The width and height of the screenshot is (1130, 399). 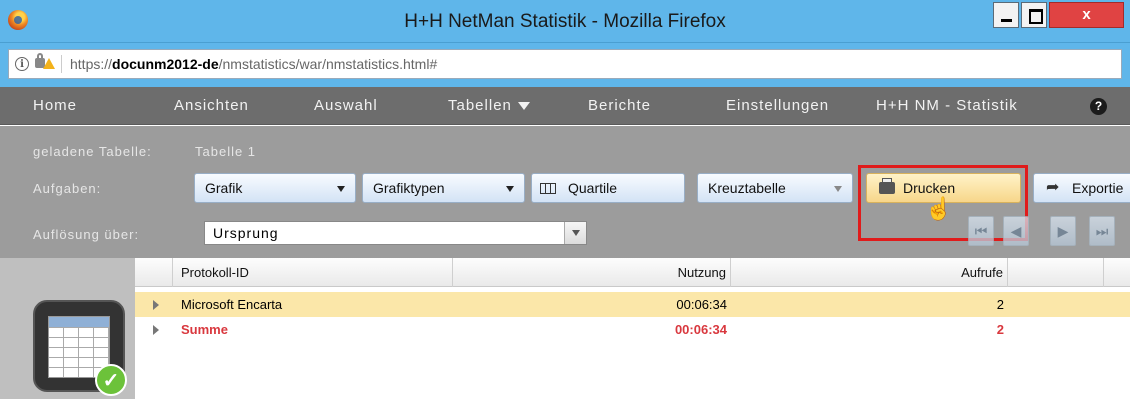 I want to click on export-button: ➦ Exportie, so click(x=1081, y=188).